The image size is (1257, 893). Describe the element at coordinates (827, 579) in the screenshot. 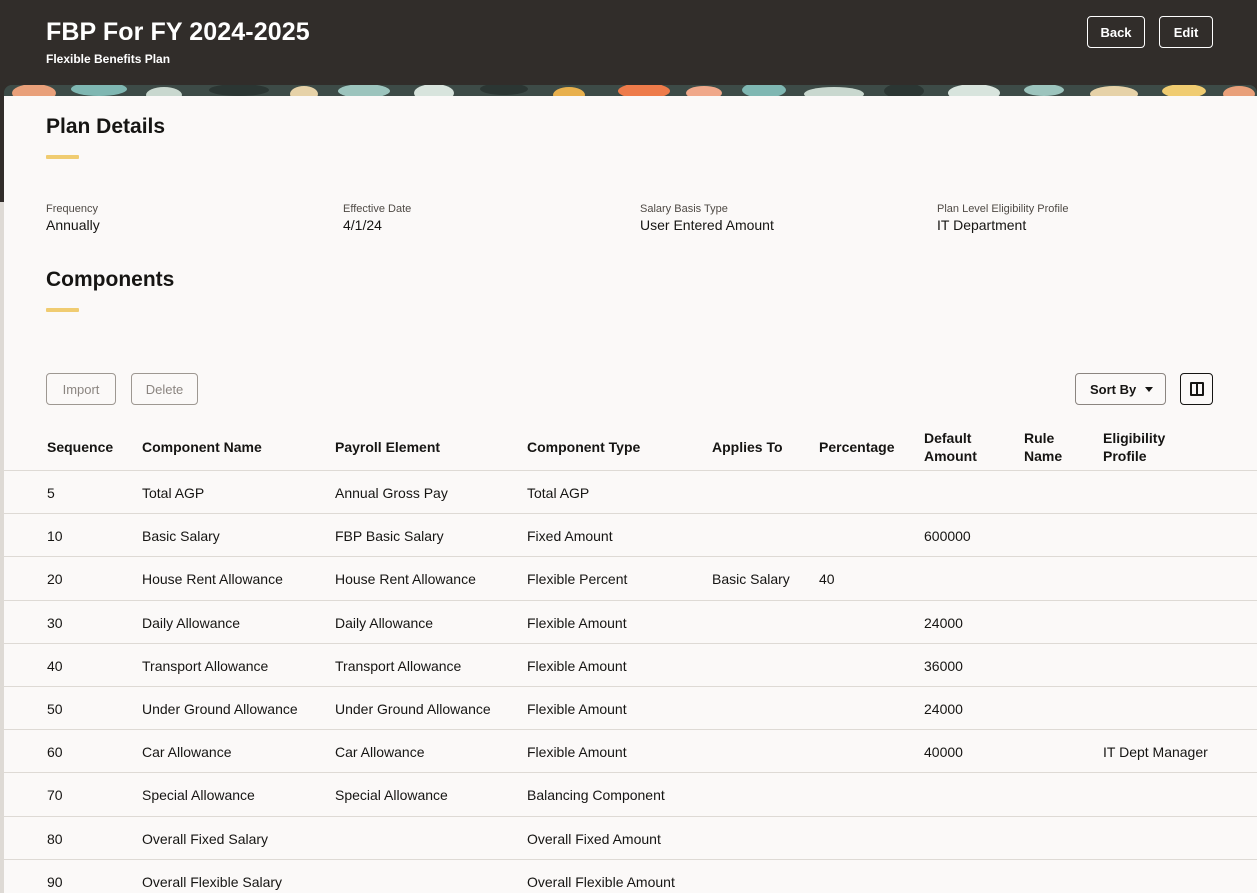

I see `cell-pct: 40` at that location.